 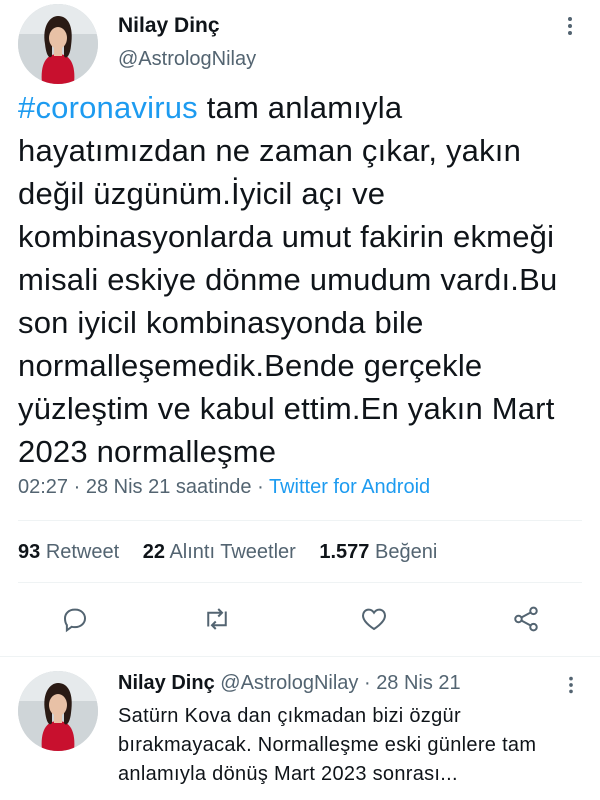 What do you see at coordinates (166, 683) in the screenshot?
I see `reply-author-name: Nilay Dinç` at bounding box center [166, 683].